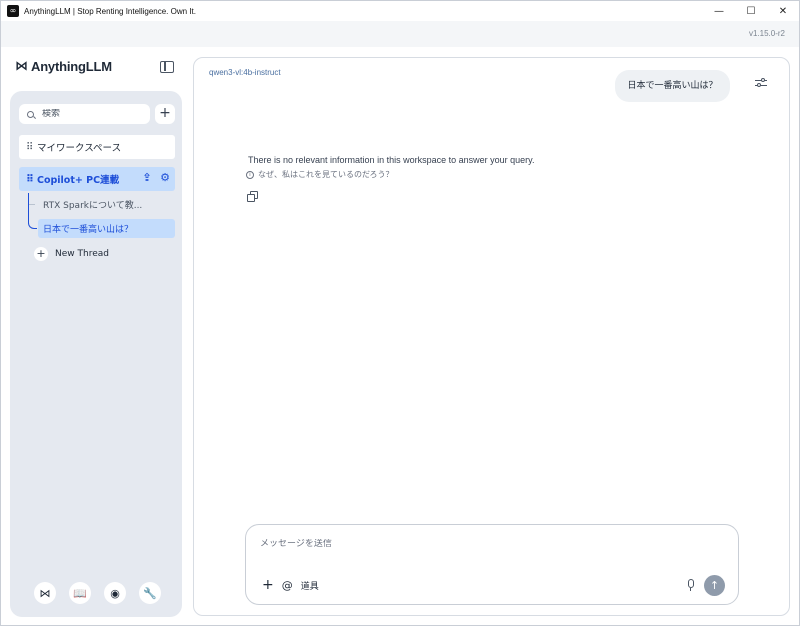 Image resolution: width=800 pixels, height=626 pixels. What do you see at coordinates (147, 178) in the screenshot?
I see `upload-icon: ⇪` at bounding box center [147, 178].